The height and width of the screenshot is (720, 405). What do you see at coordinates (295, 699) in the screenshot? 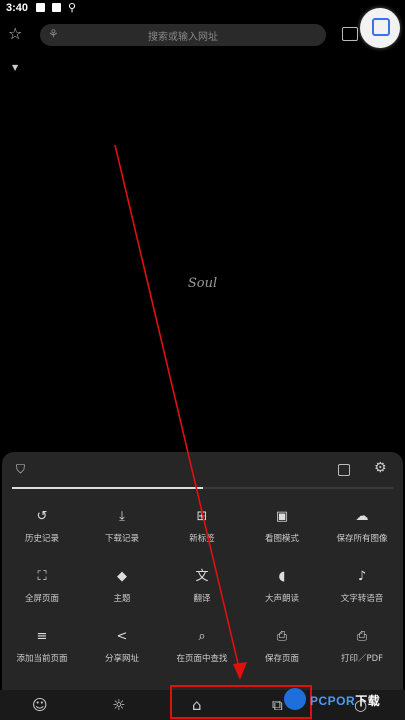
I see `watermark-logo-icon` at bounding box center [295, 699].